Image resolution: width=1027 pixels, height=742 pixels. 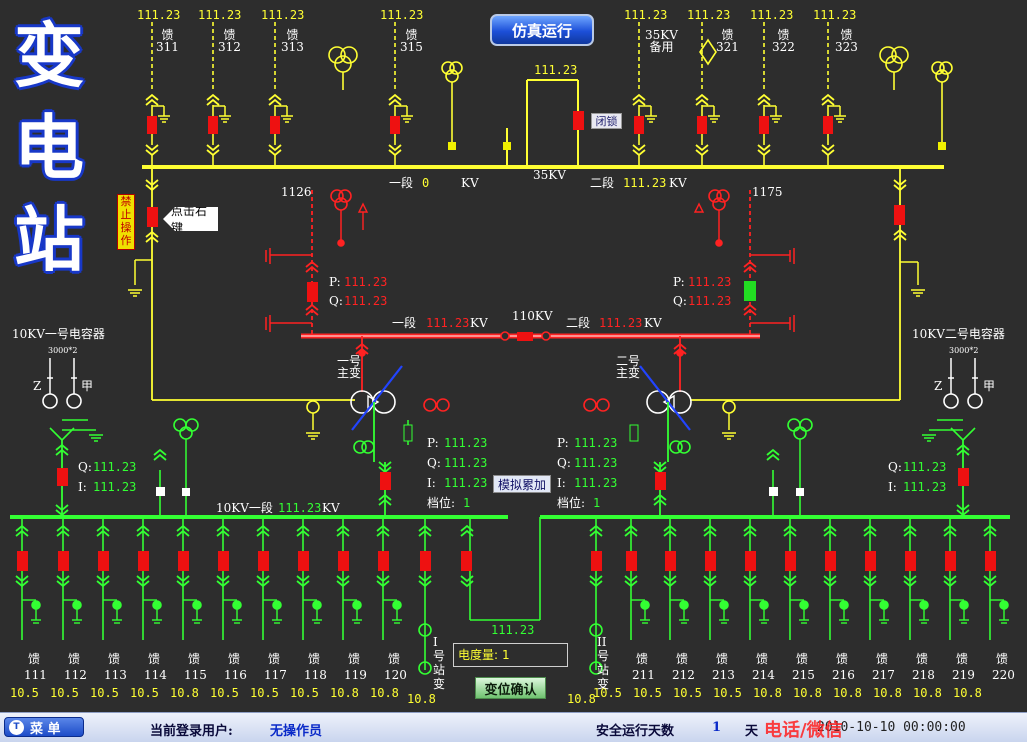 What do you see at coordinates (315, 675) in the screenshot?
I see `feeder-id: 118` at bounding box center [315, 675].